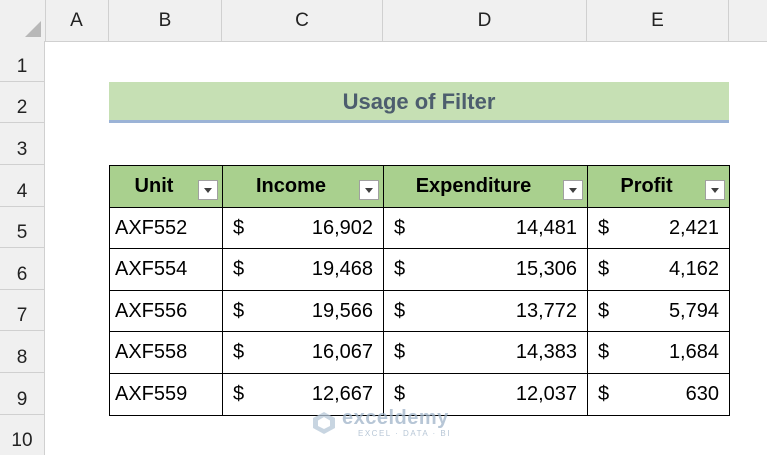 Image resolution: width=767 pixels, height=467 pixels. Describe the element at coordinates (658, 20) in the screenshot. I see `column-header-e: E` at that location.